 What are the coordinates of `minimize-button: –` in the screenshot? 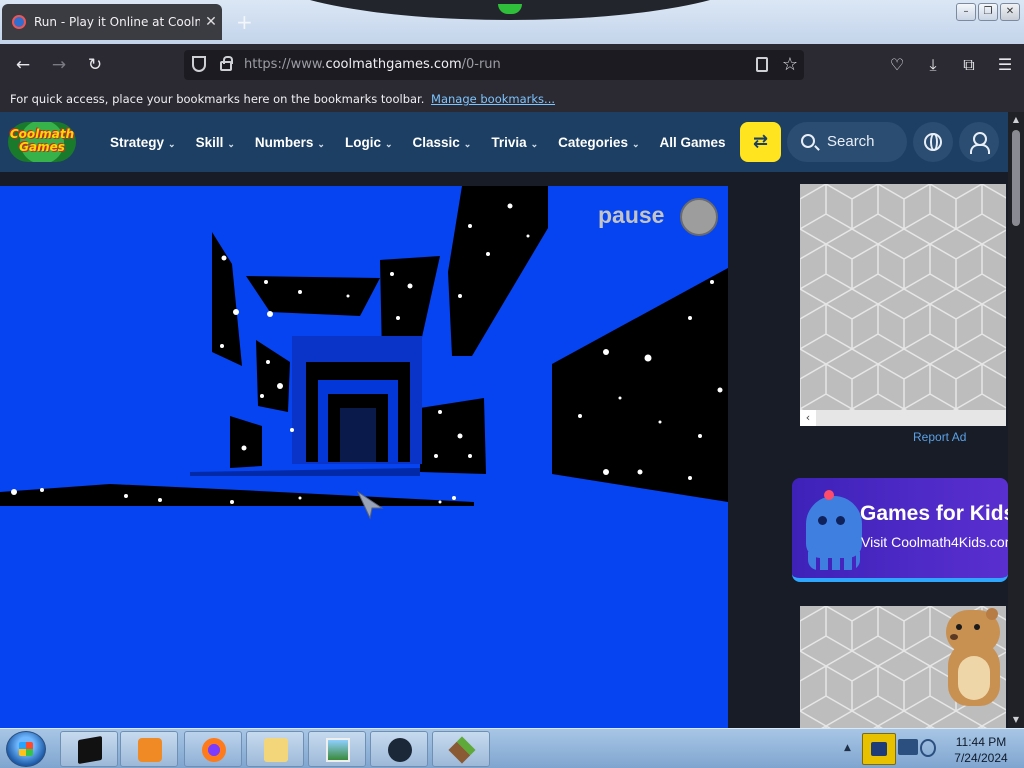 It's located at (966, 12).